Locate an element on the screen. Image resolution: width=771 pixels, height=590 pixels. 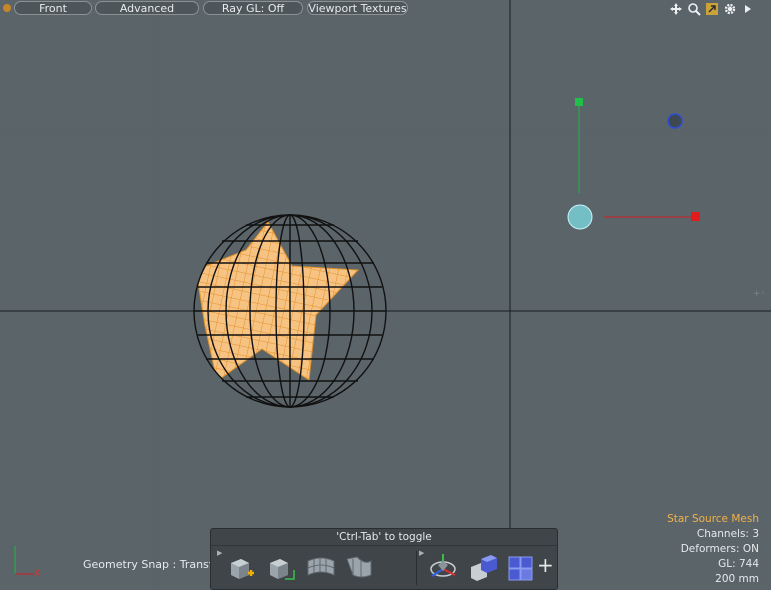
viewport-menu-dot is located at coordinates (7, 8).